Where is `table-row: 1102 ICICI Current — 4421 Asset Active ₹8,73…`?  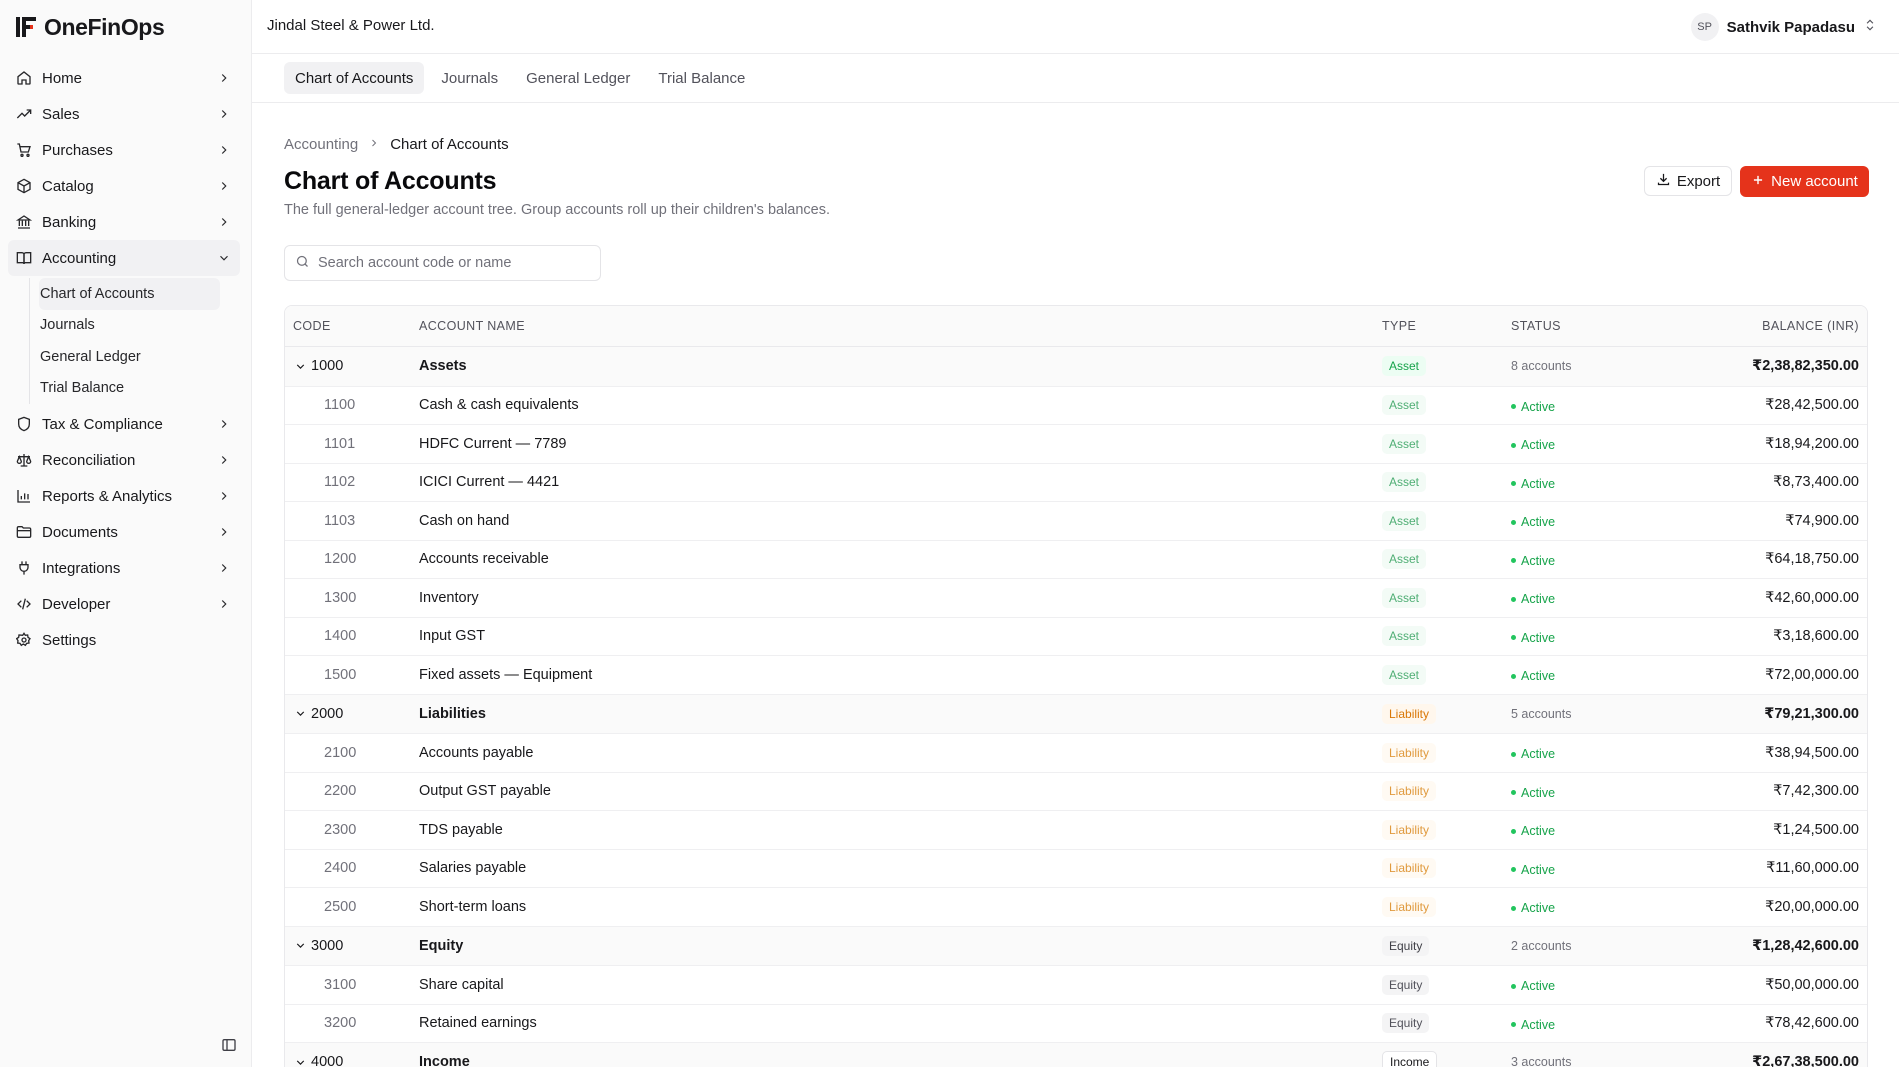
table-row: 1102 ICICI Current — 4421 Asset Active ₹8,73… is located at coordinates (1076, 483).